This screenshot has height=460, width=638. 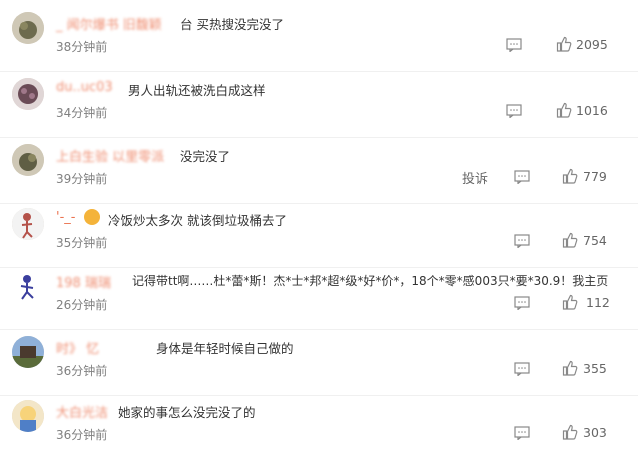 I want to click on comment-item: 时》 忆 身体是年轻时候自己做的 36分钟前 355, so click(x=319, y=364).